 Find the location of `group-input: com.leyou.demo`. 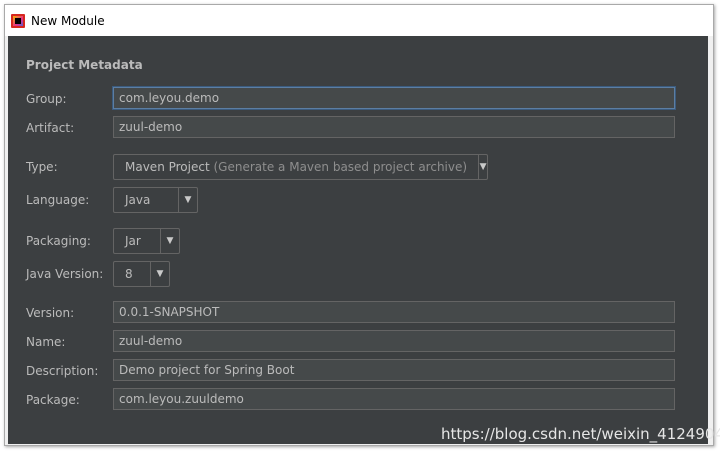

group-input: com.leyou.demo is located at coordinates (394, 98).